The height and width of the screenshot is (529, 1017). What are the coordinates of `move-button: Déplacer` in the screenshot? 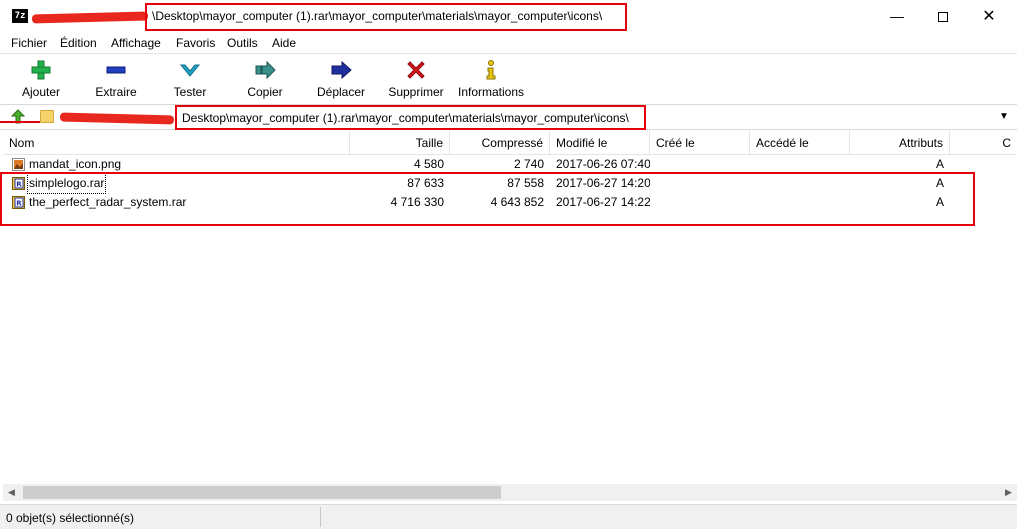 It's located at (341, 79).